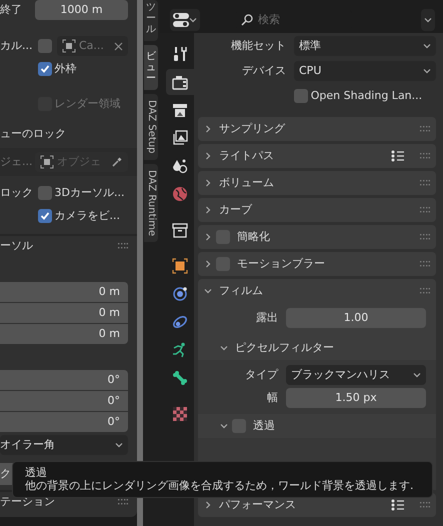 This screenshot has height=526, width=443. Describe the element at coordinates (284, 348) in the screenshot. I see `subpanel-title: ピクセルフィルター` at that location.